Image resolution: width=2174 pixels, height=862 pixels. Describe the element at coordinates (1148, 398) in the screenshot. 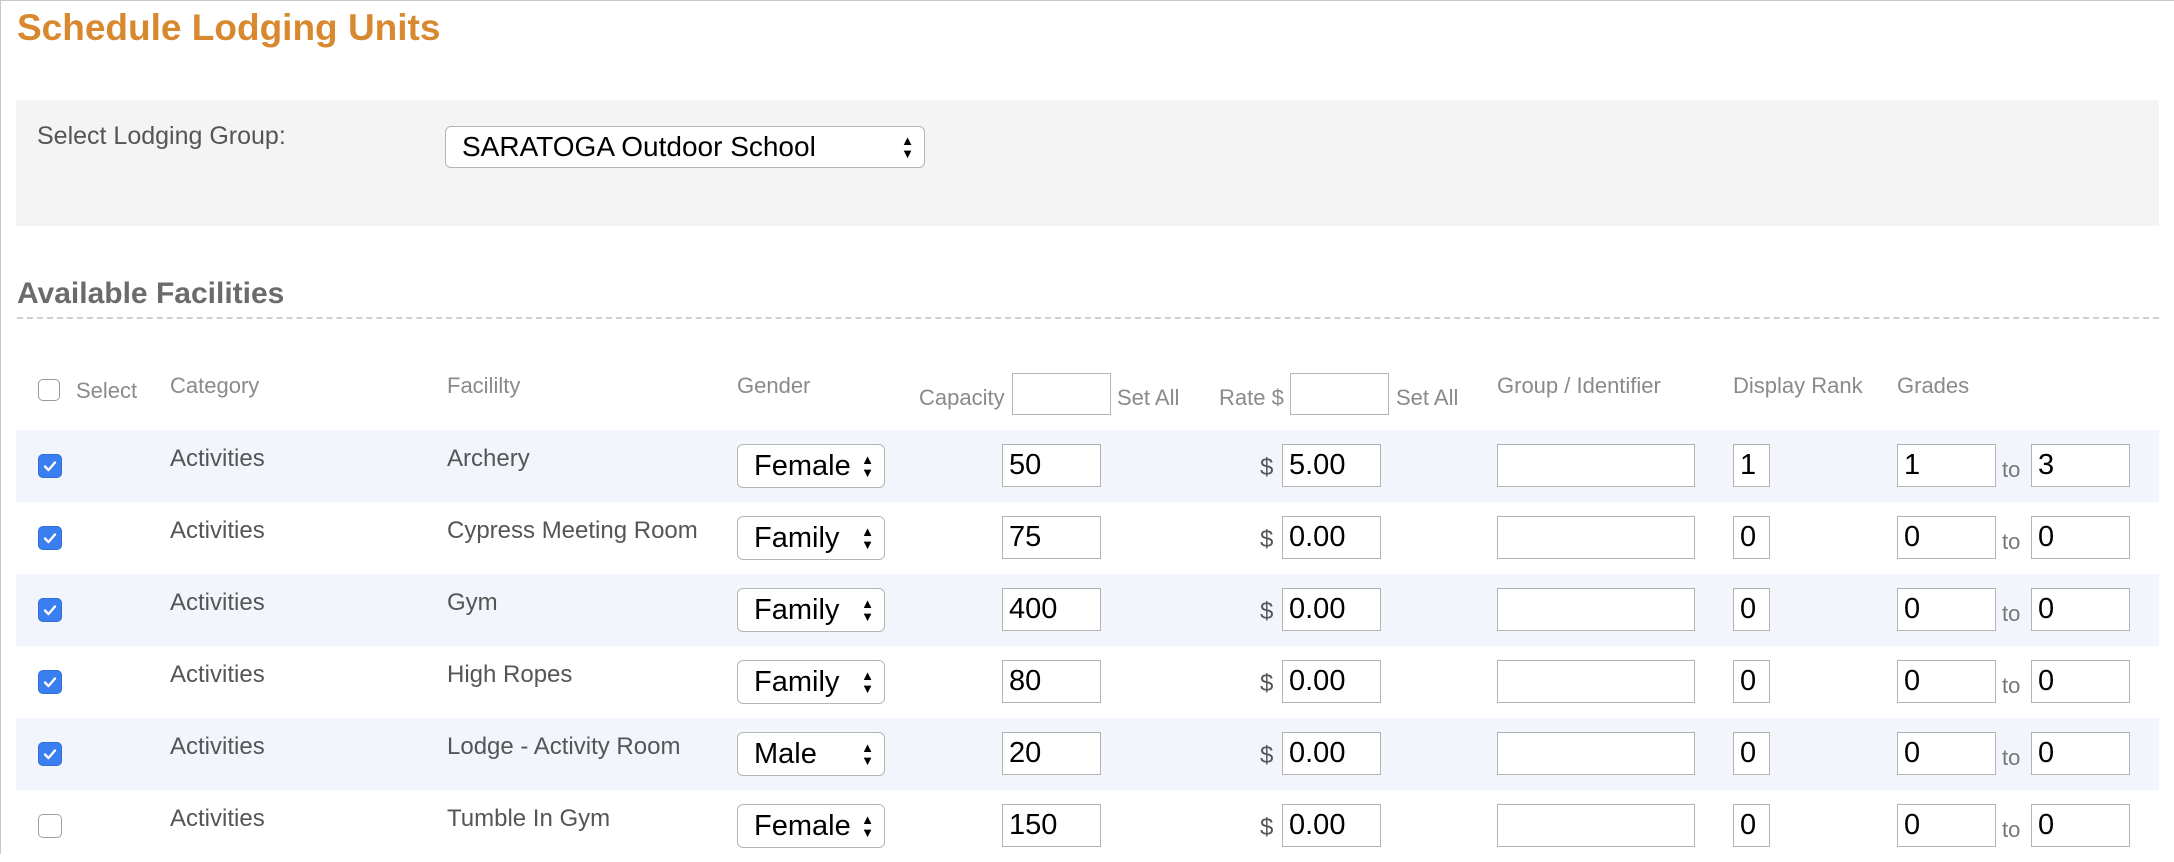

I see `capacity-set-all-button: Set All` at that location.